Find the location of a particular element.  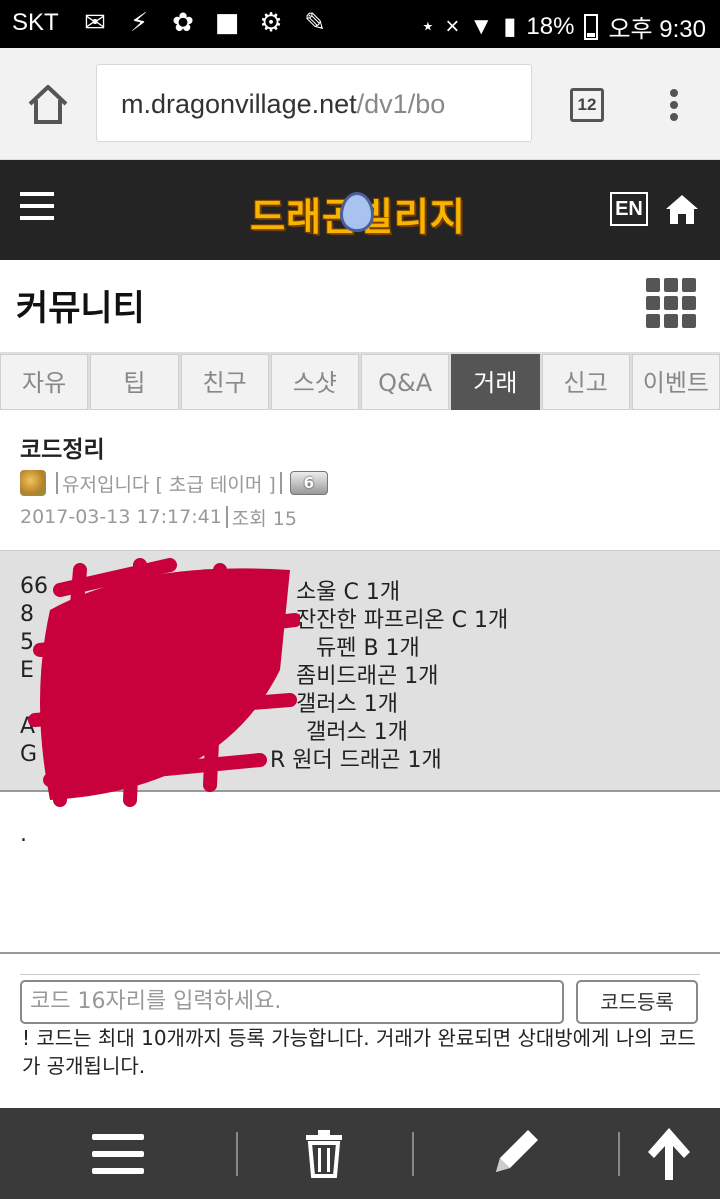

status-right: ⋆ × ▼ ▮ 18% 오후 9:30 is located at coordinates (563, 26).